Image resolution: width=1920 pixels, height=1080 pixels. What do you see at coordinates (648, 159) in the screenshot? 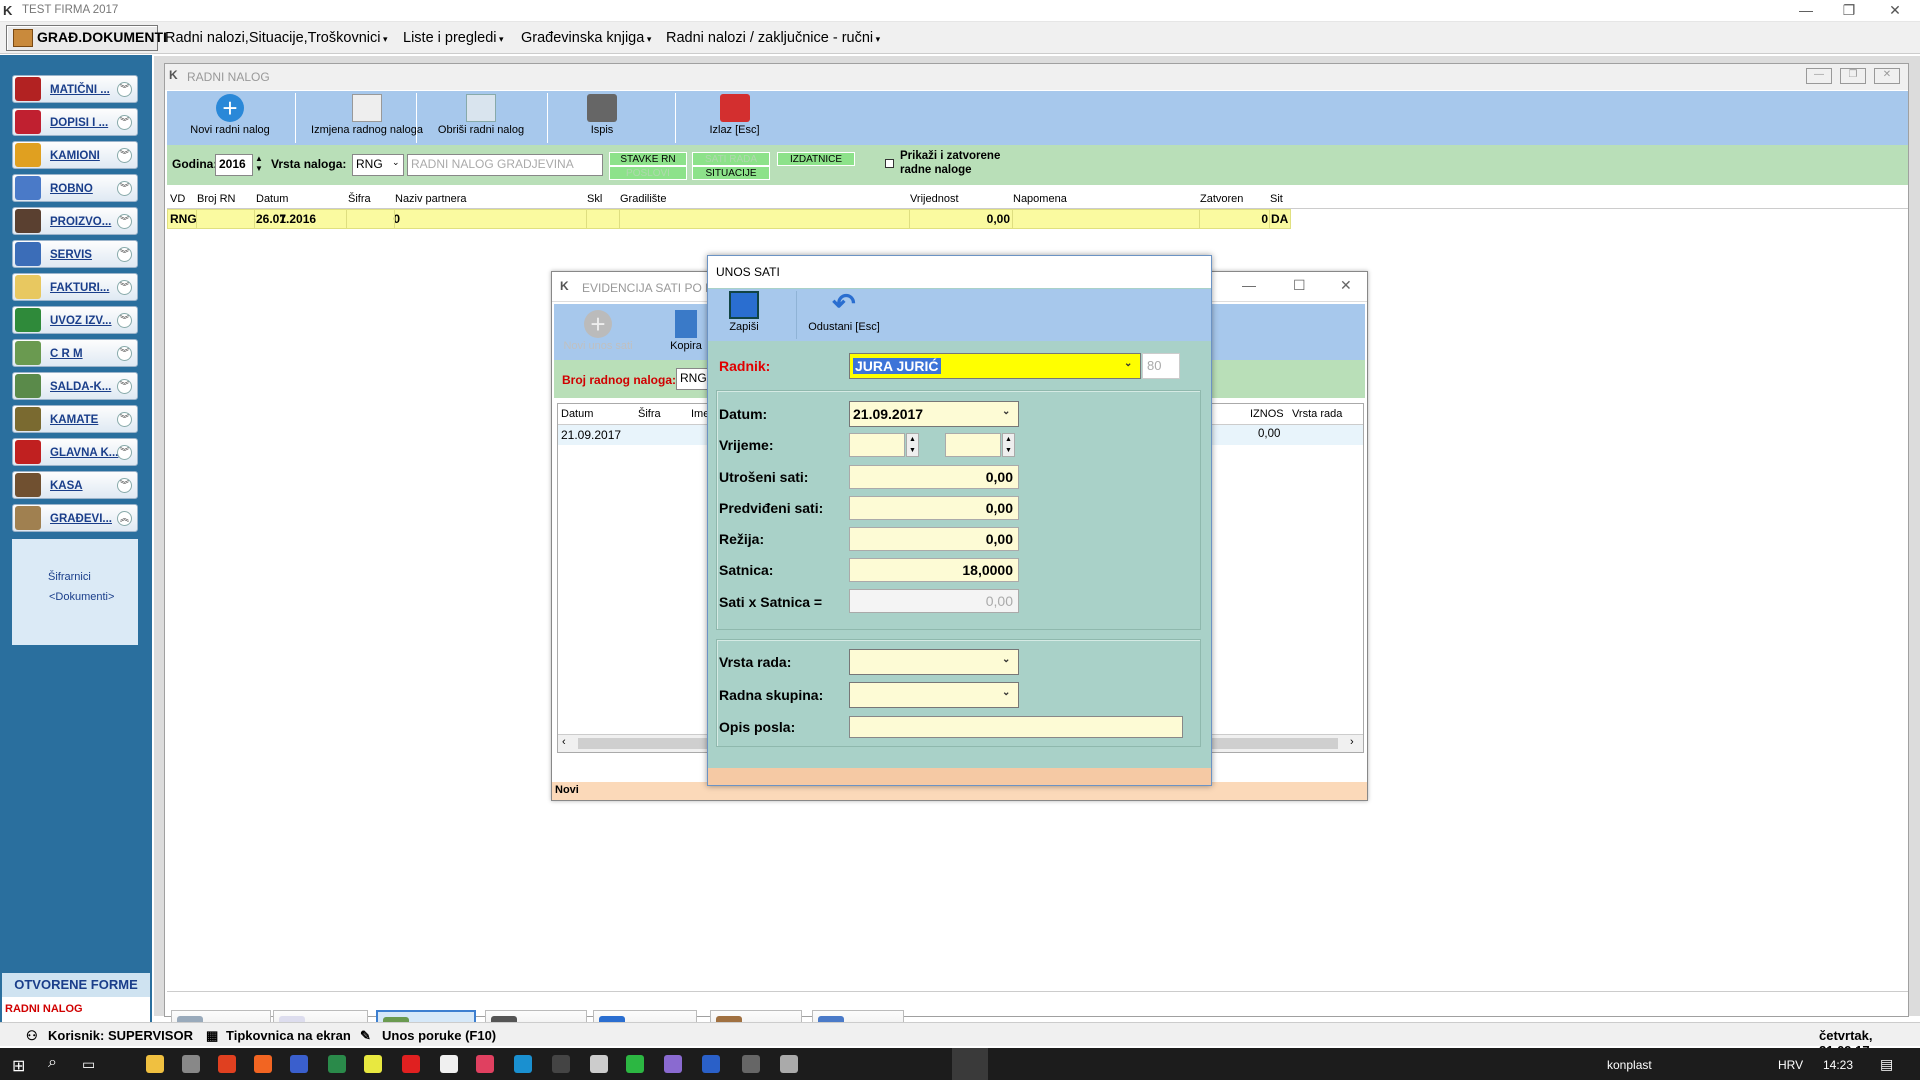
I see `stavke-rn-button: STAVKE RN` at bounding box center [648, 159].